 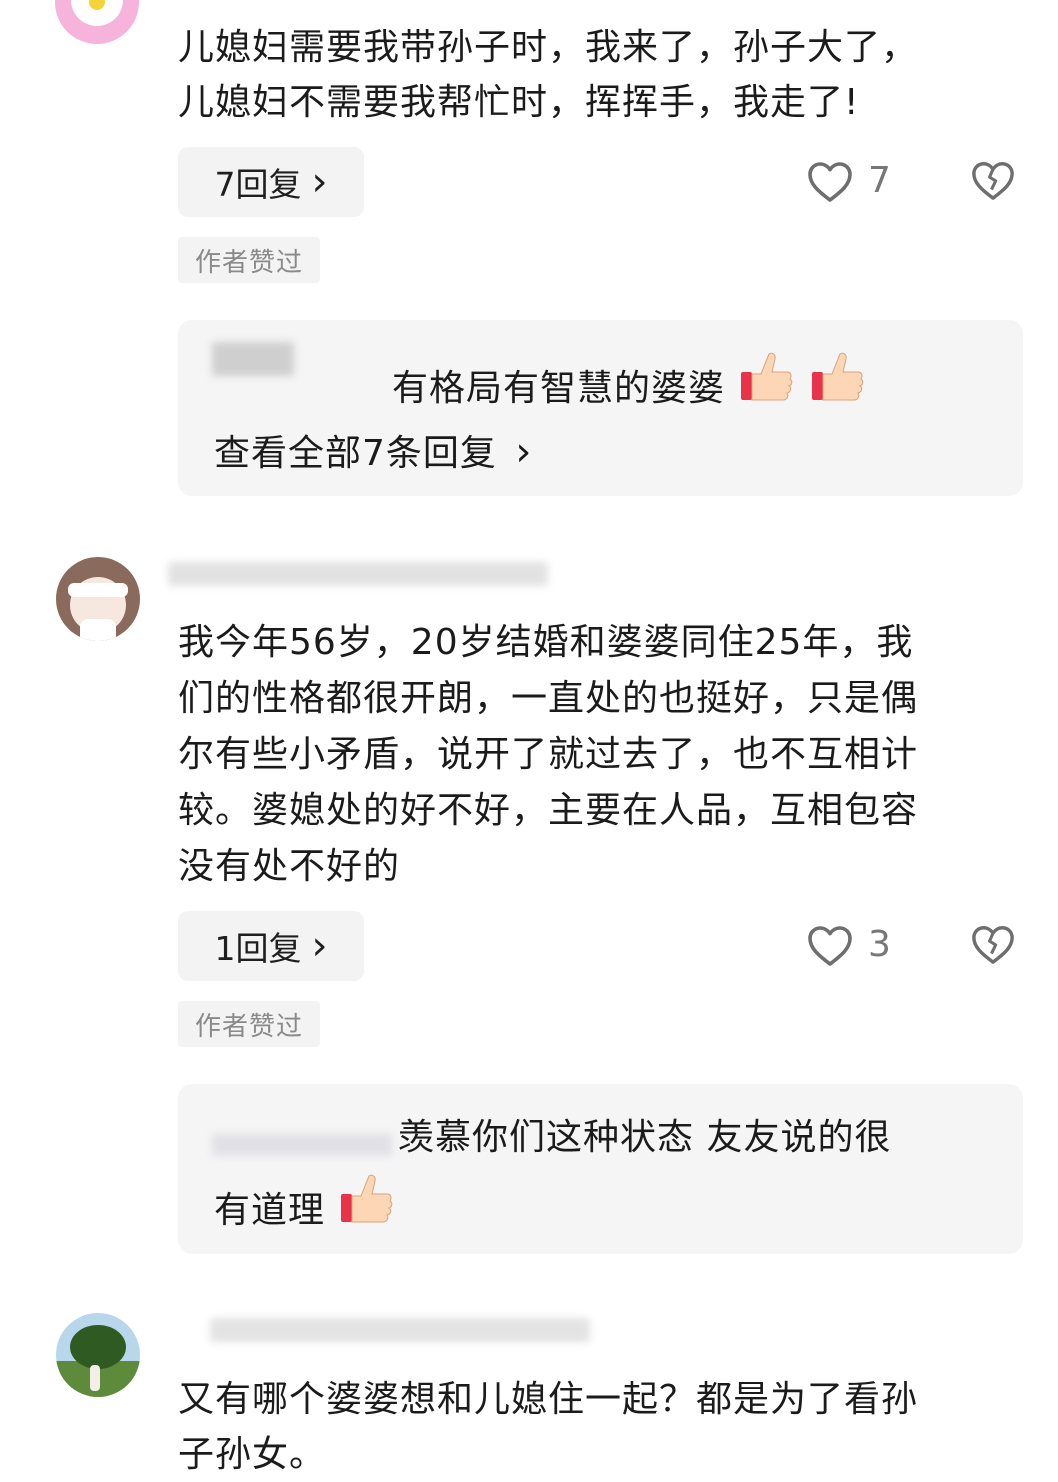 I want to click on comment-line: 又有哪个婆婆想和儿媳住一起？都是为了看孙, so click(x=548, y=1399).